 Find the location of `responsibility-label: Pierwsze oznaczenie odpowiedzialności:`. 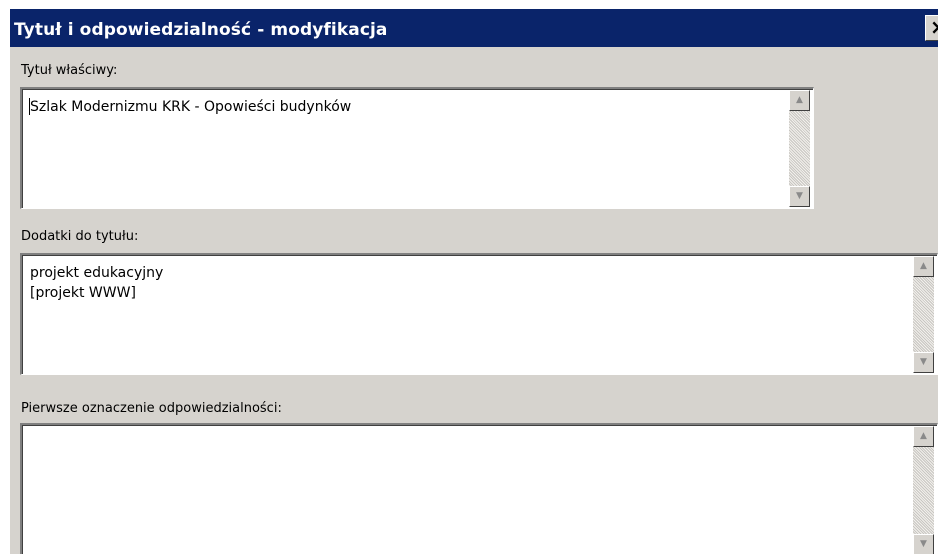

responsibility-label: Pierwsze oznaczenie odpowiedzialności: is located at coordinates (151, 408).